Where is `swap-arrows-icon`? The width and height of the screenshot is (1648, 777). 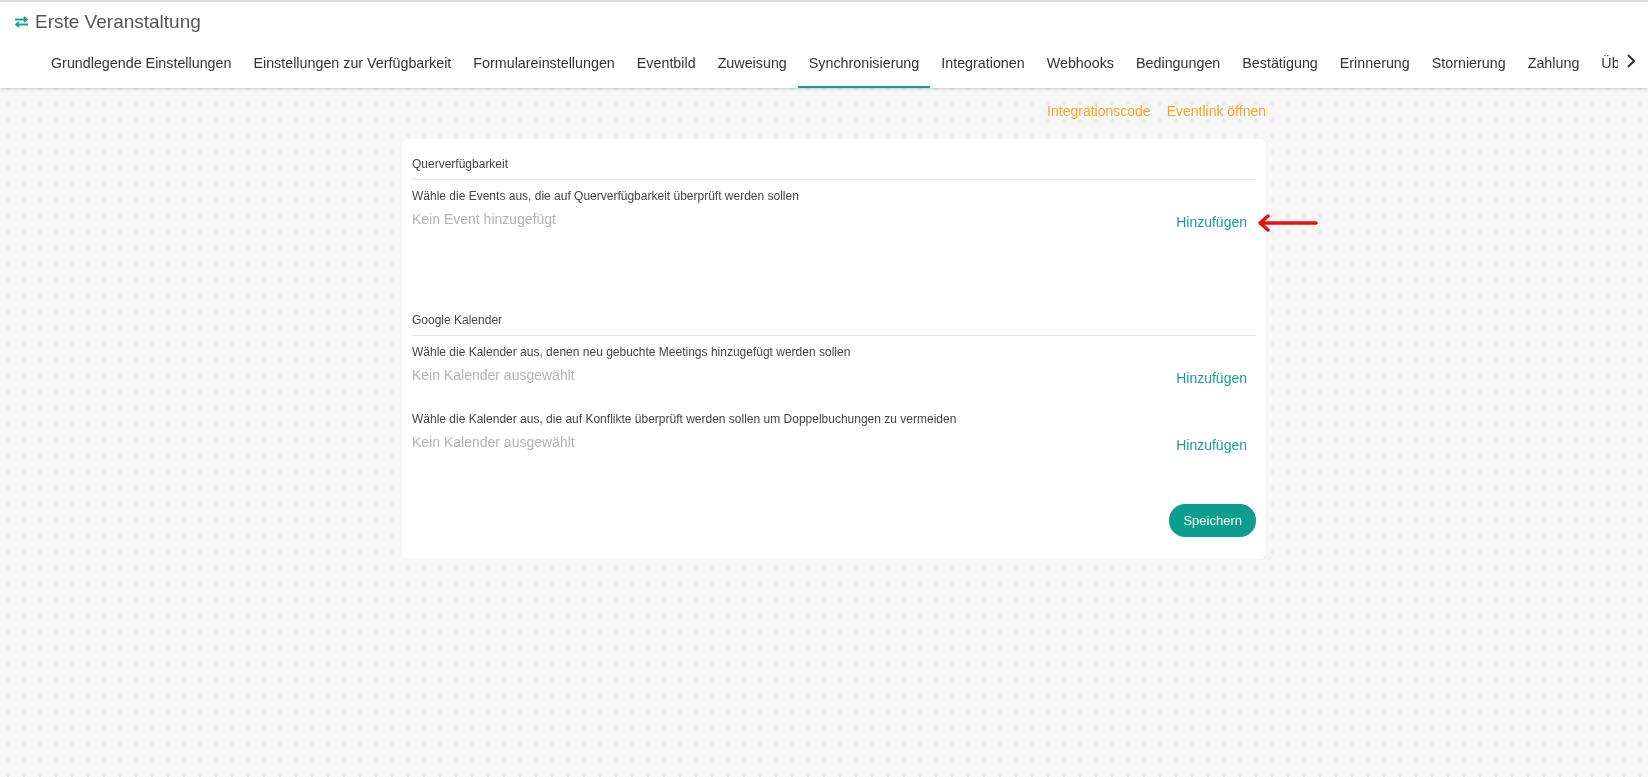
swap-arrows-icon is located at coordinates (21, 22).